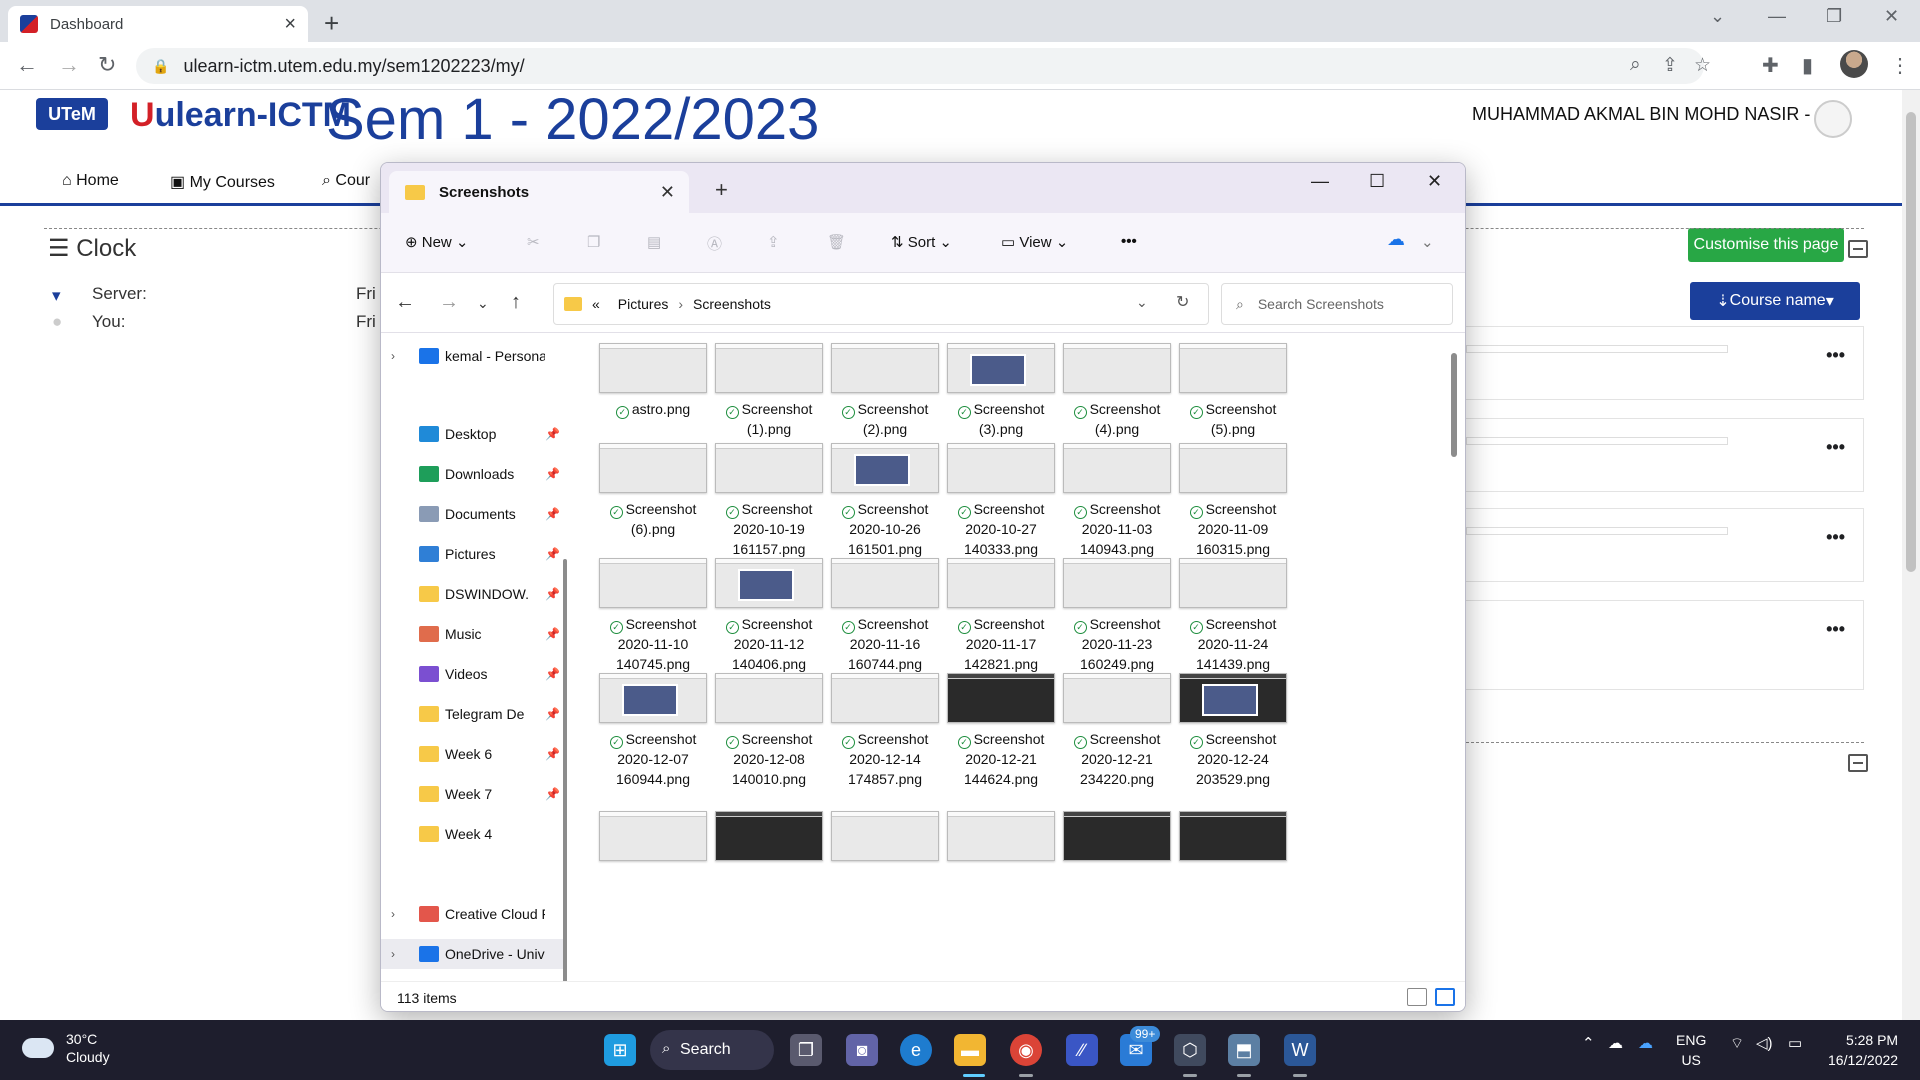 This screenshot has height=1080, width=1920. I want to click on nav-item: Week 6 📌, so click(474, 754).